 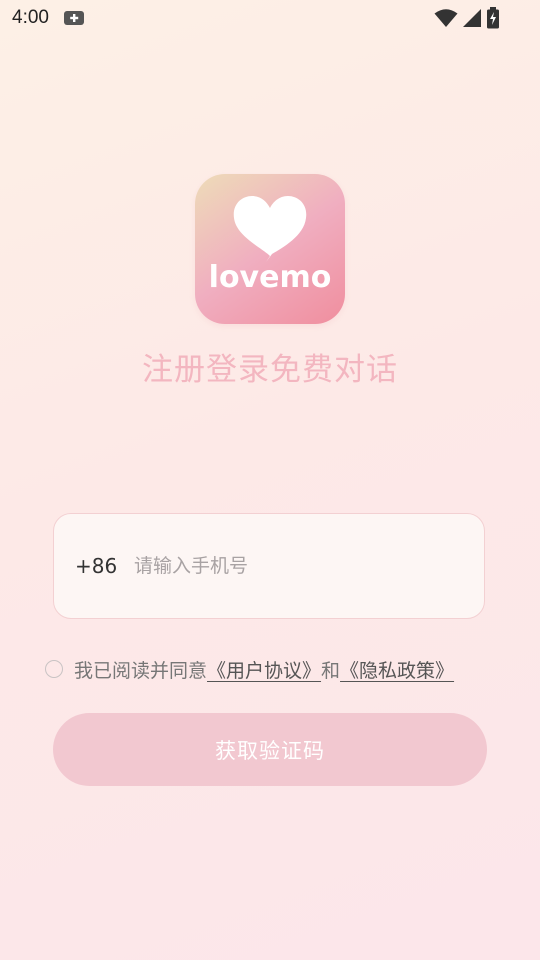 What do you see at coordinates (30, 17) in the screenshot?
I see `status-time: 4:00` at bounding box center [30, 17].